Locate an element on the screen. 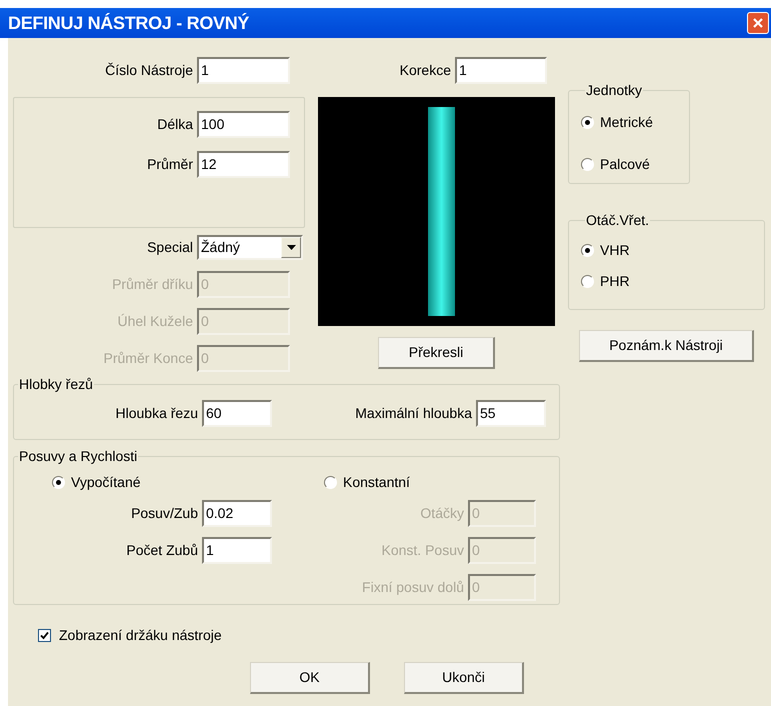 The image size is (771, 706). radio-label: Vypočítané is located at coordinates (106, 482).